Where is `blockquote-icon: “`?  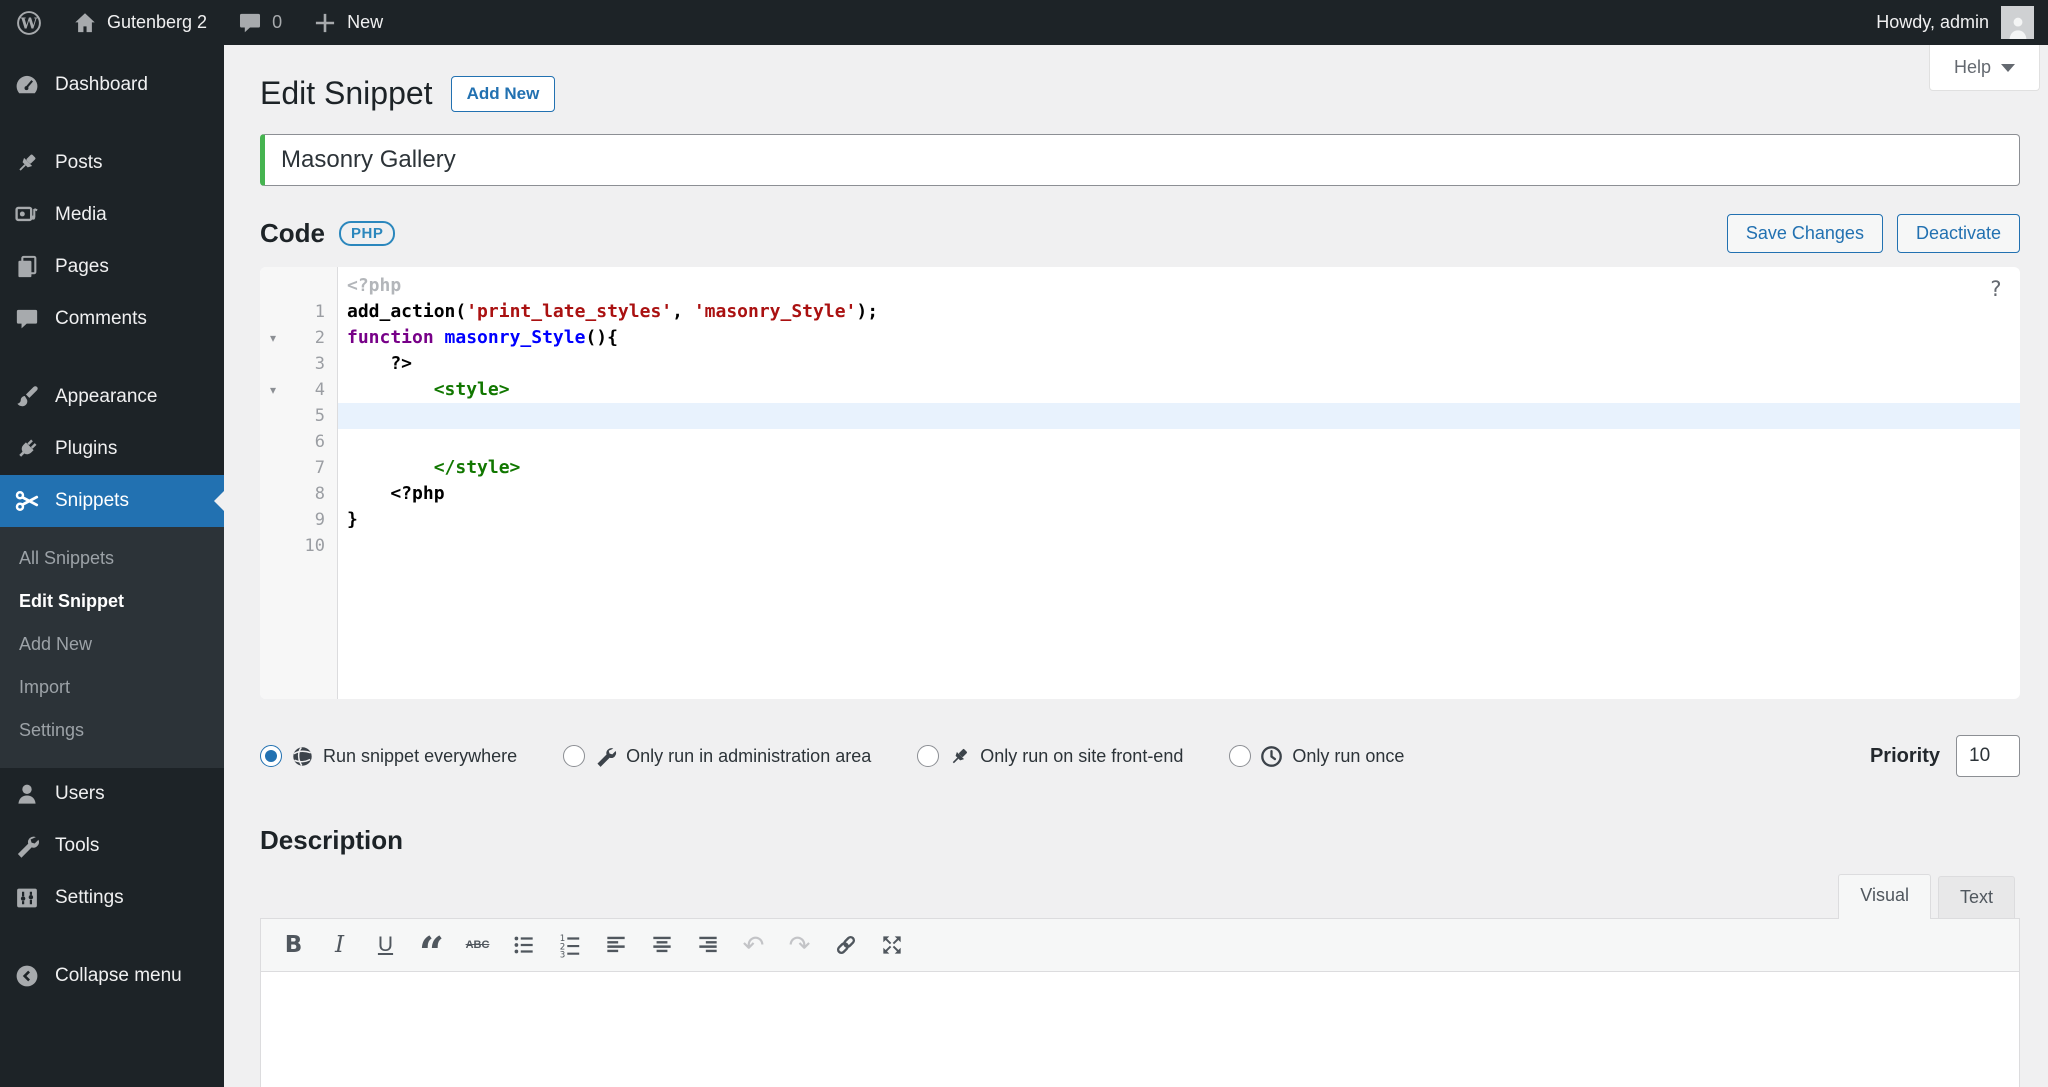 blockquote-icon: “ is located at coordinates (431, 953).